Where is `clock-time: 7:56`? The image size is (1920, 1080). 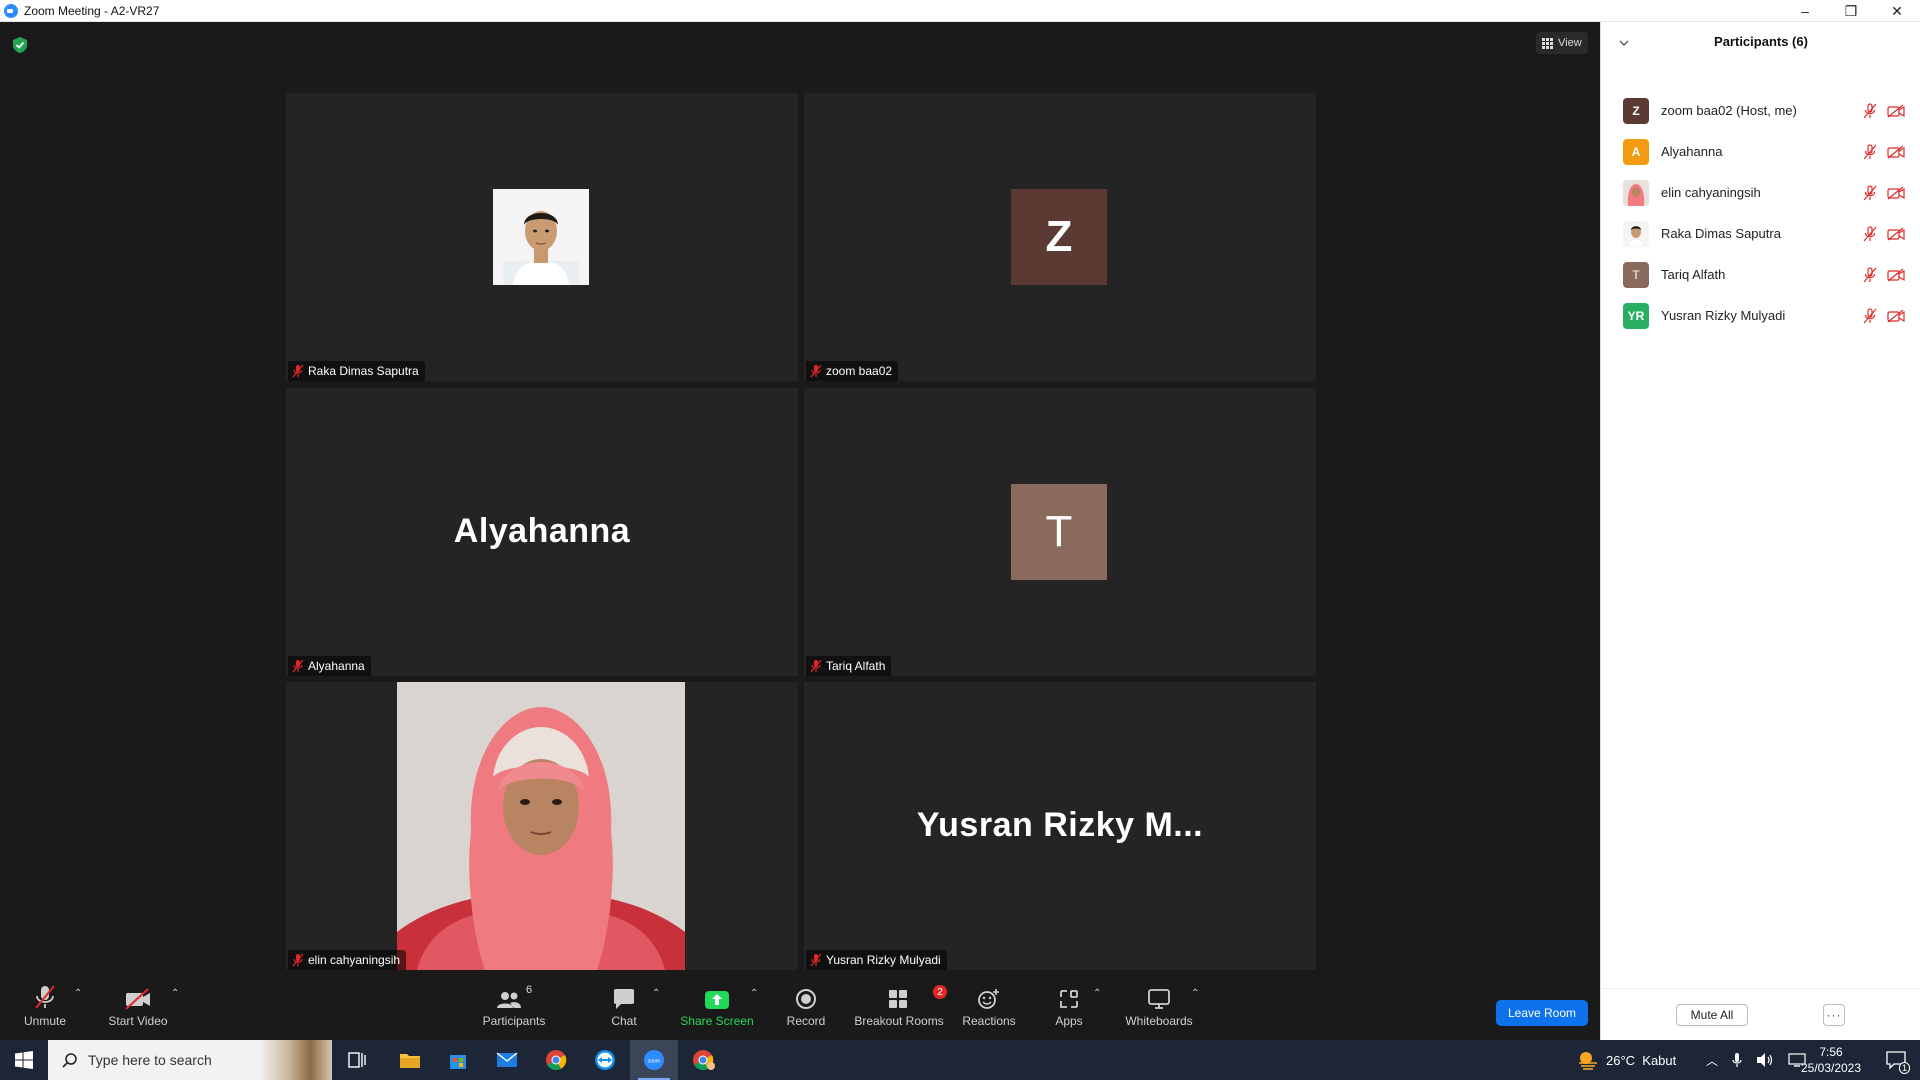
clock-time: 7:56 is located at coordinates (1831, 1052).